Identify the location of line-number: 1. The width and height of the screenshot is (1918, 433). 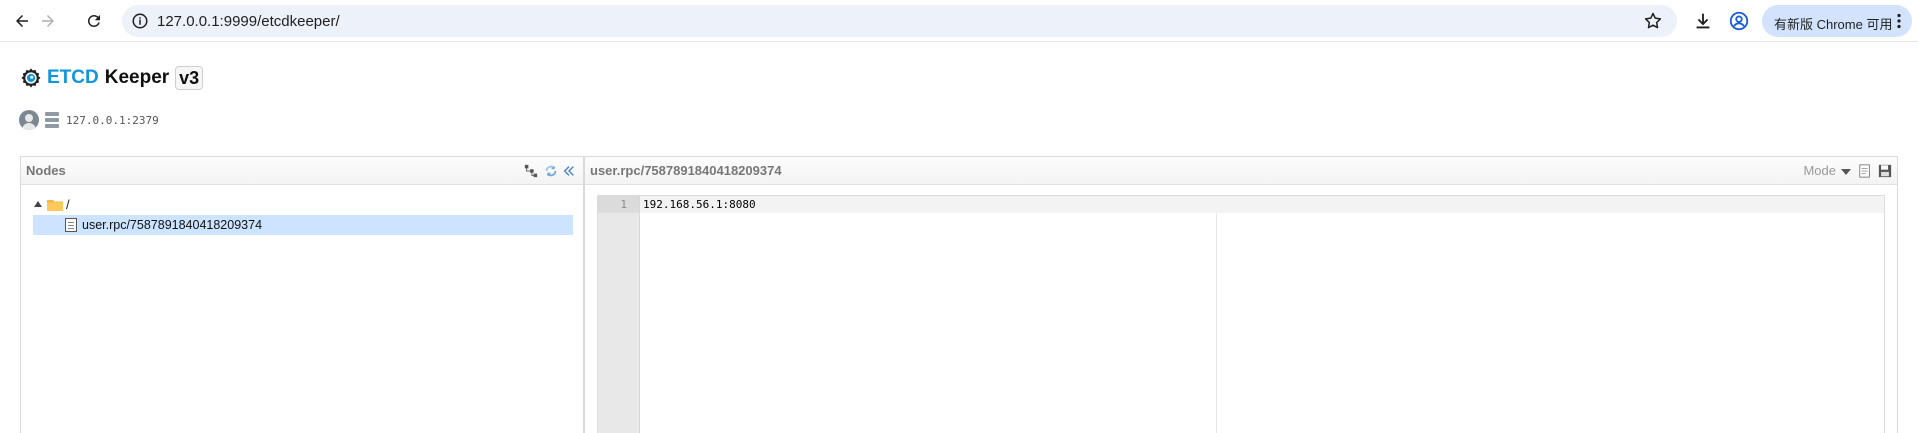
(623, 204).